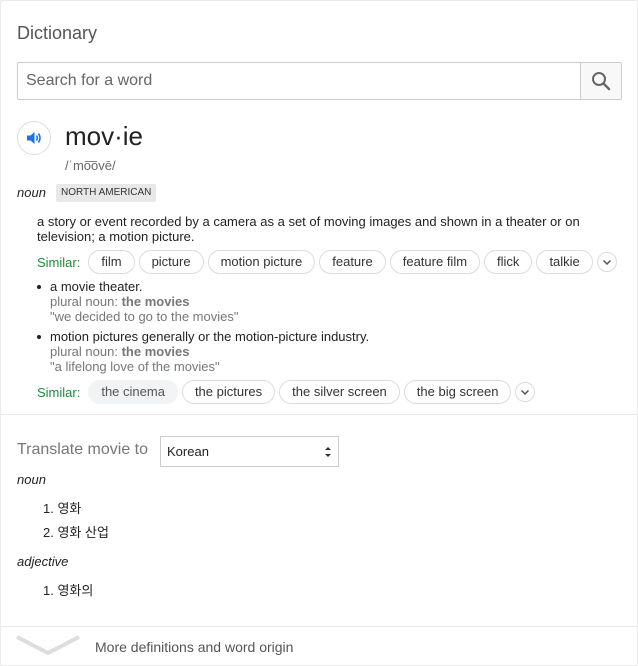 The image size is (638, 666). Describe the element at coordinates (104, 136) in the screenshot. I see `headword: mov·ie` at that location.